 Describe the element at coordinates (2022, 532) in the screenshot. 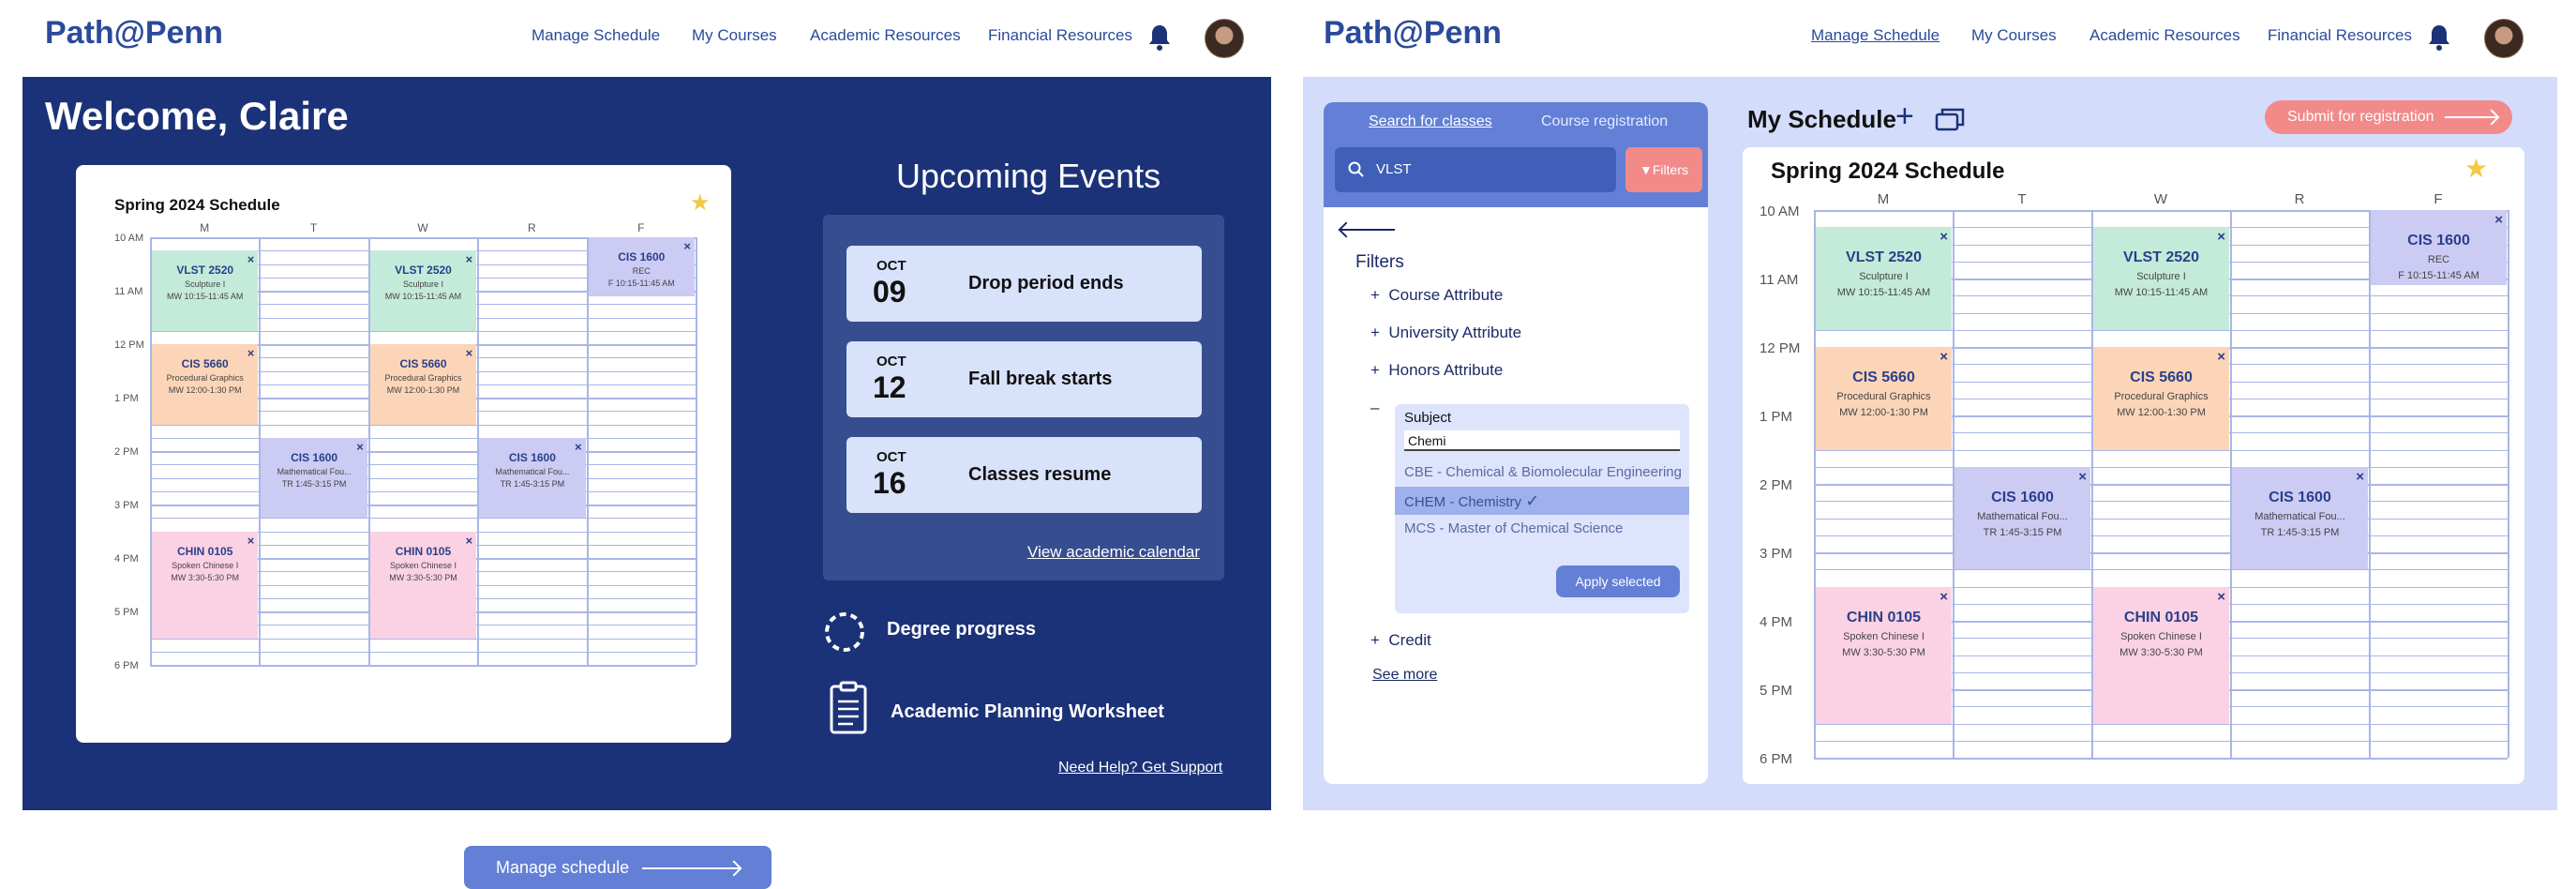

I see `course-time: TR 1:45-3:15 PM` at that location.